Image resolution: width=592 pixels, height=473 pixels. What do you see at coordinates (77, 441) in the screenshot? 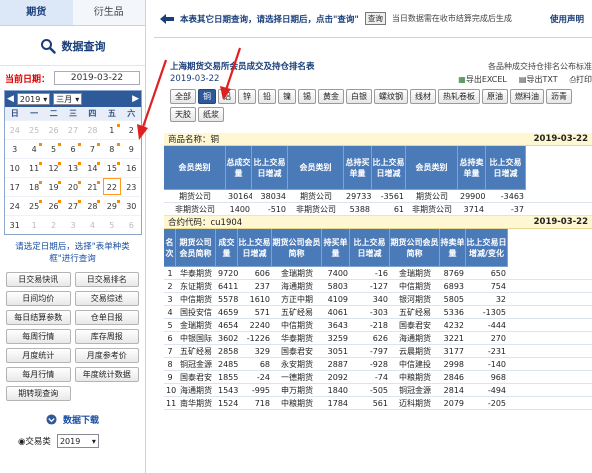
I see `download-year-select: 2019 ▾` at bounding box center [77, 441].